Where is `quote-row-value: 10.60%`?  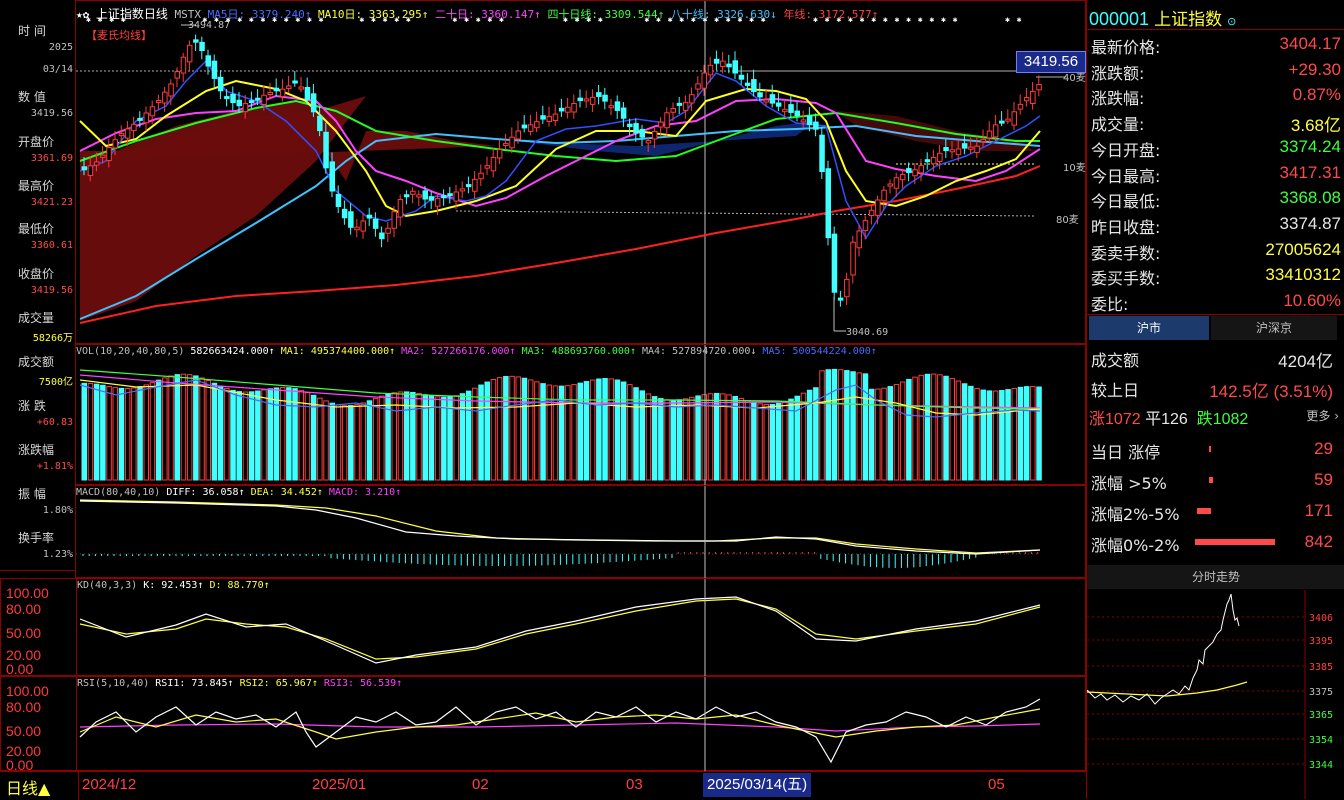 quote-row-value: 10.60% is located at coordinates (1312, 300).